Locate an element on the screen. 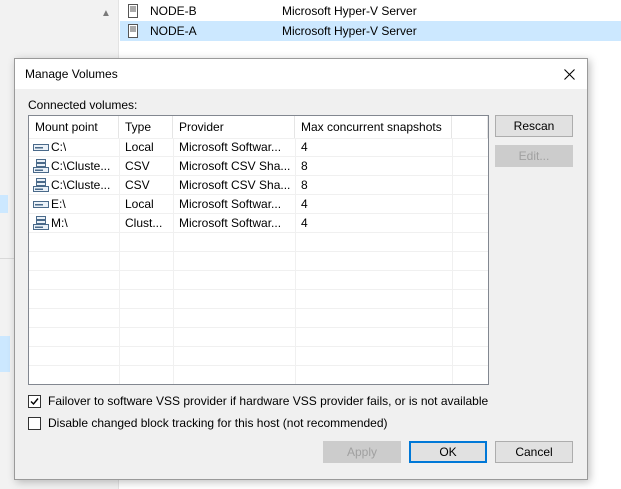 The image size is (621, 489). connected-volumes-label: Connected volumes: is located at coordinates (83, 105).